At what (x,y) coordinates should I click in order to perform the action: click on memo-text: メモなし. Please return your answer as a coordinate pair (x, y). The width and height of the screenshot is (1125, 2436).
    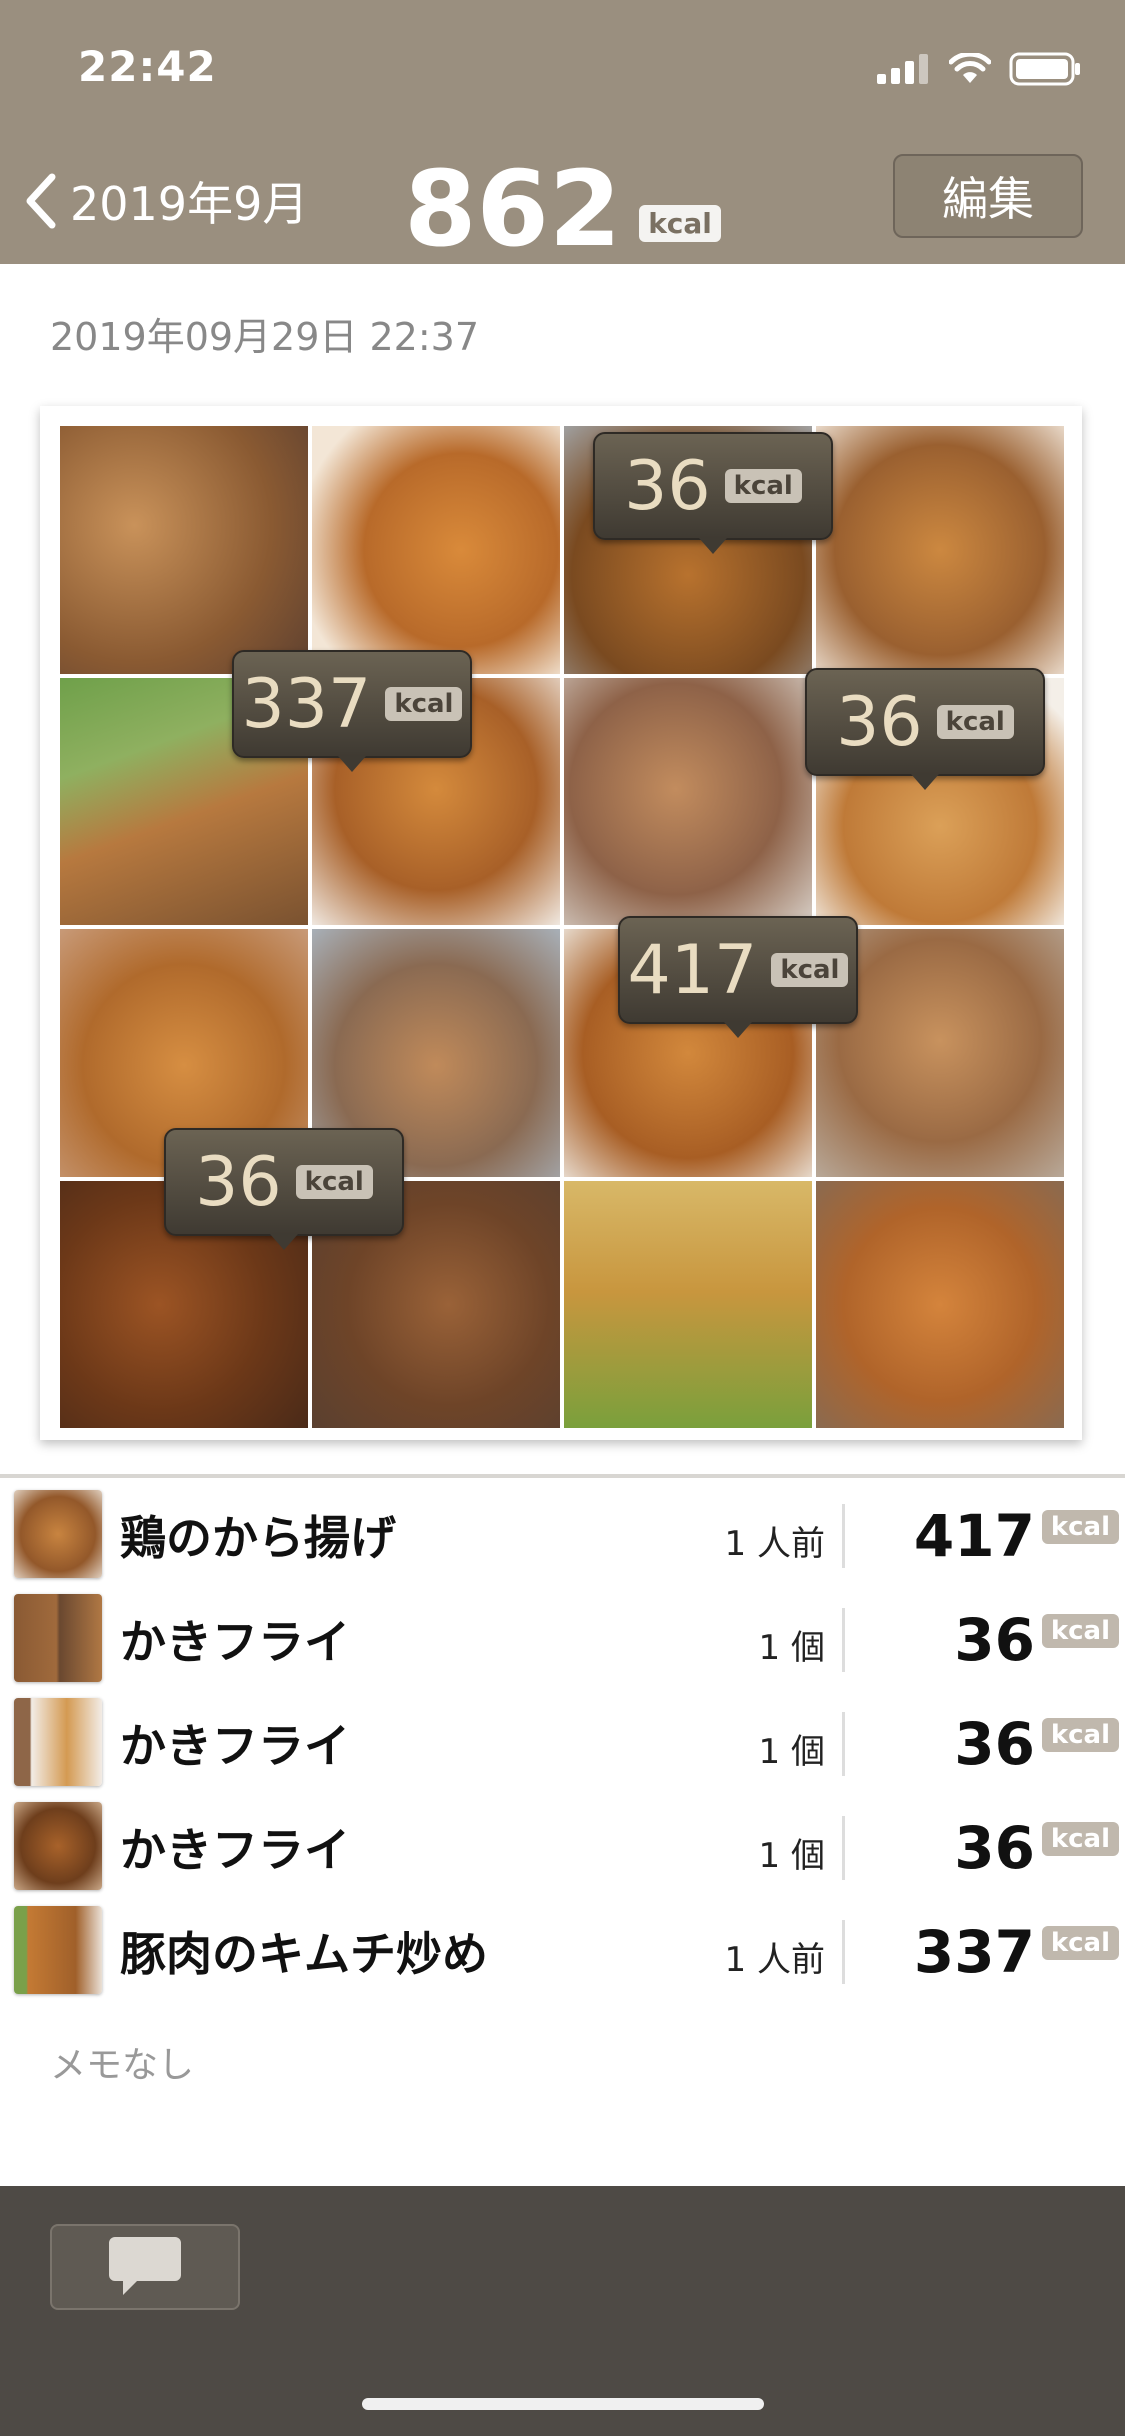
    Looking at the image, I should click on (122, 2062).